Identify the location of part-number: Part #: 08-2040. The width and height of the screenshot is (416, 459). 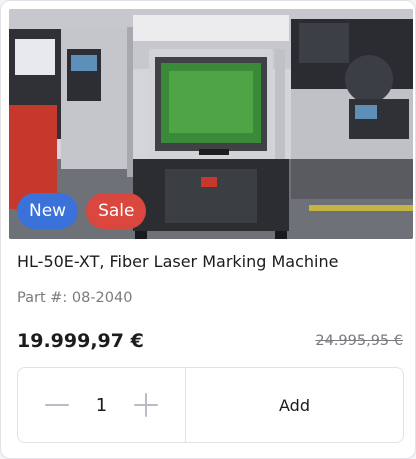
(75, 298).